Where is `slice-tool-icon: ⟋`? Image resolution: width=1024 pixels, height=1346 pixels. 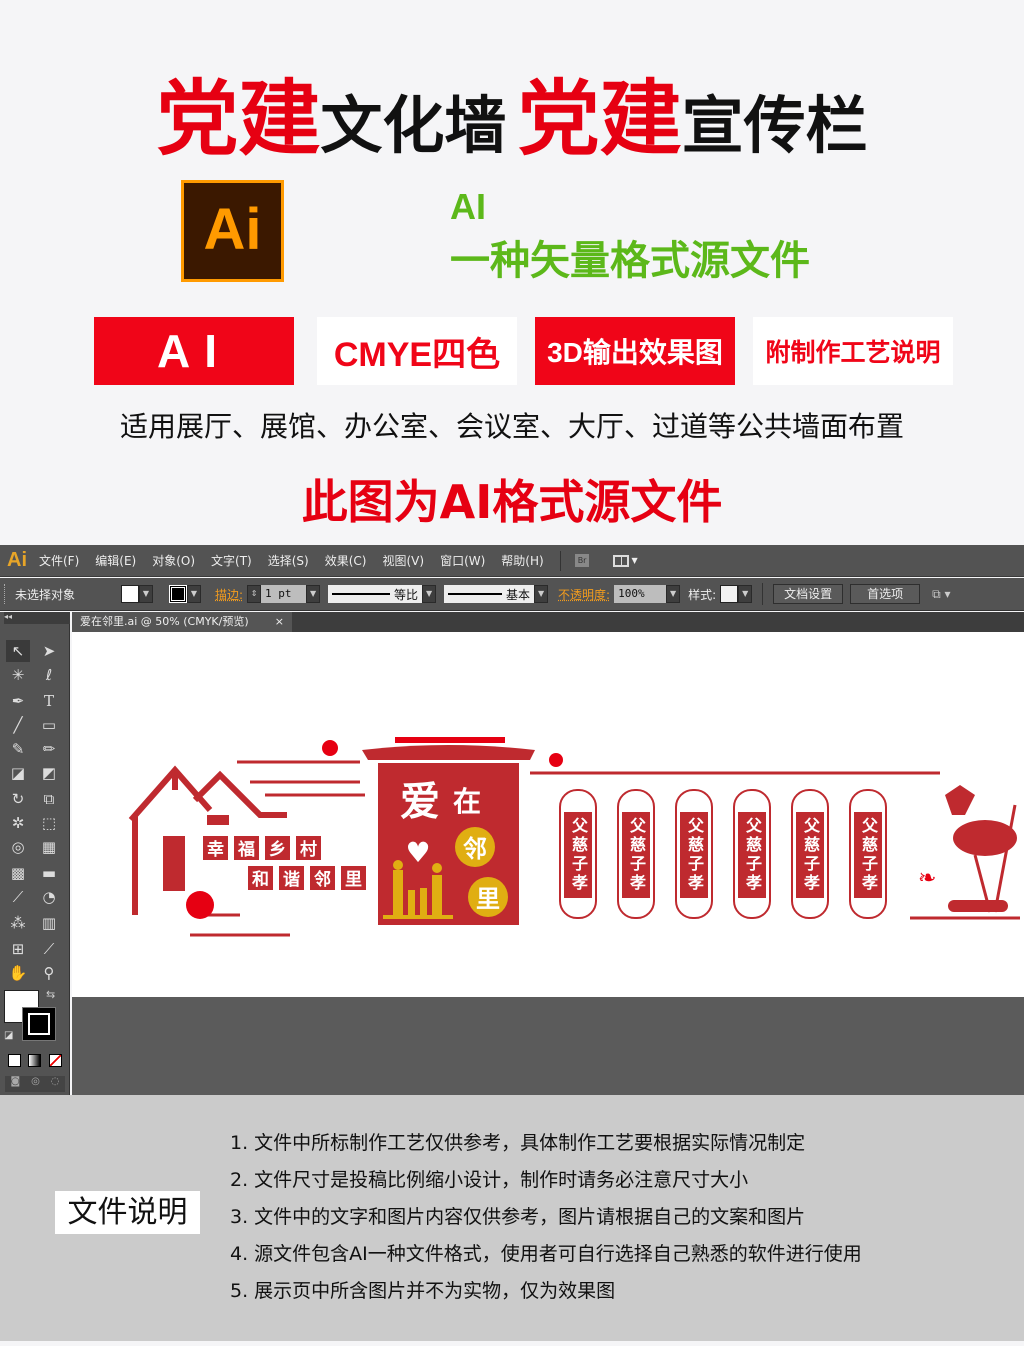 slice-tool-icon: ⟋ is located at coordinates (49, 949).